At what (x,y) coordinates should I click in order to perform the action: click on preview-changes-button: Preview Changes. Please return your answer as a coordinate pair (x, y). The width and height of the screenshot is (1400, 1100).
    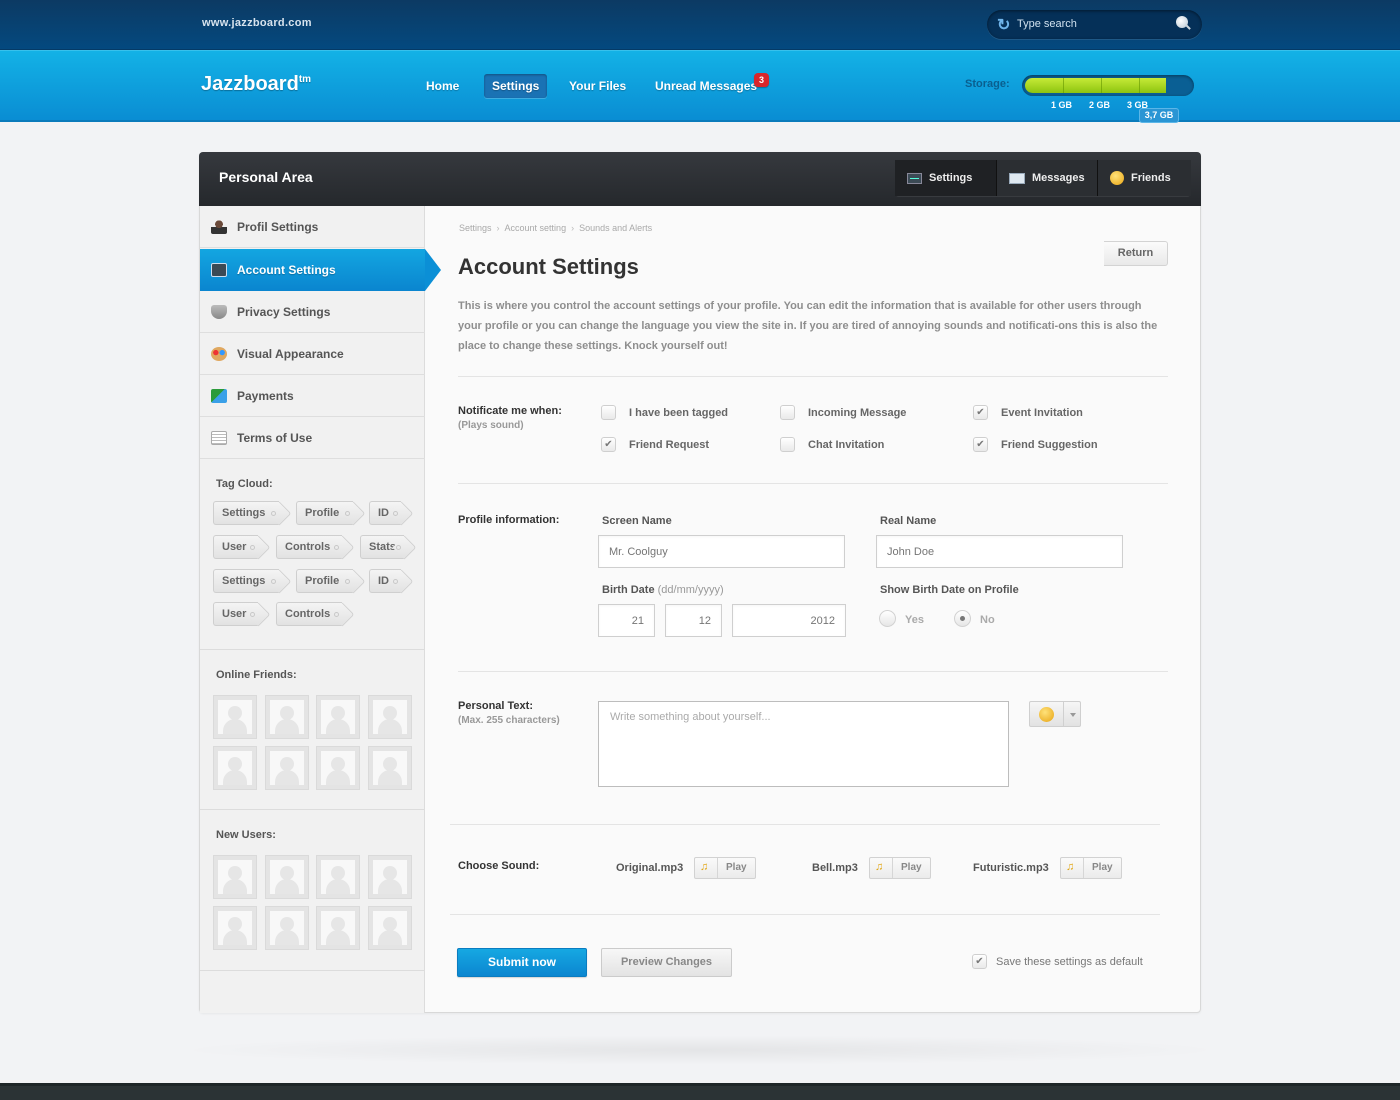
    Looking at the image, I should click on (666, 962).